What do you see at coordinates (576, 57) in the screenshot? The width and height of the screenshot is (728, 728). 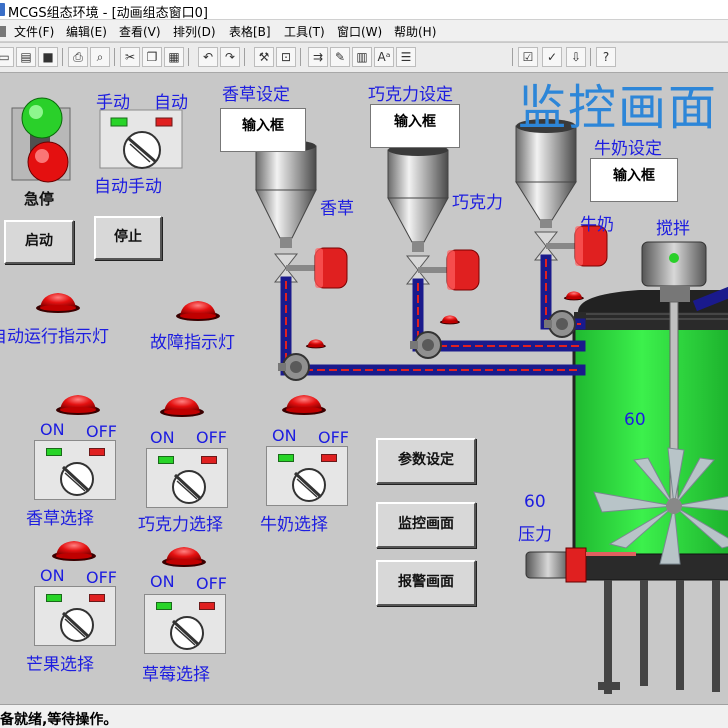 I see `toolbar-download: ⇩` at bounding box center [576, 57].